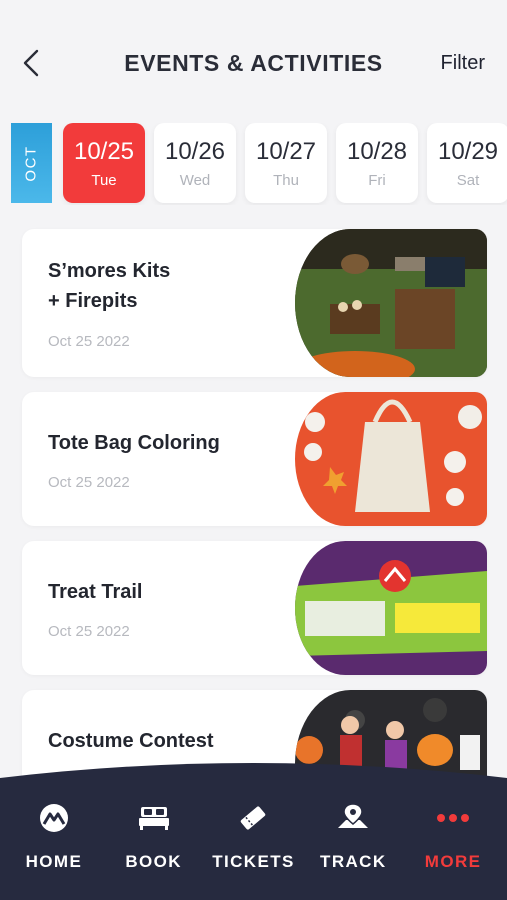 The height and width of the screenshot is (900, 507). What do you see at coordinates (93, 301) in the screenshot?
I see `event-title-line2: + Firepits` at bounding box center [93, 301].